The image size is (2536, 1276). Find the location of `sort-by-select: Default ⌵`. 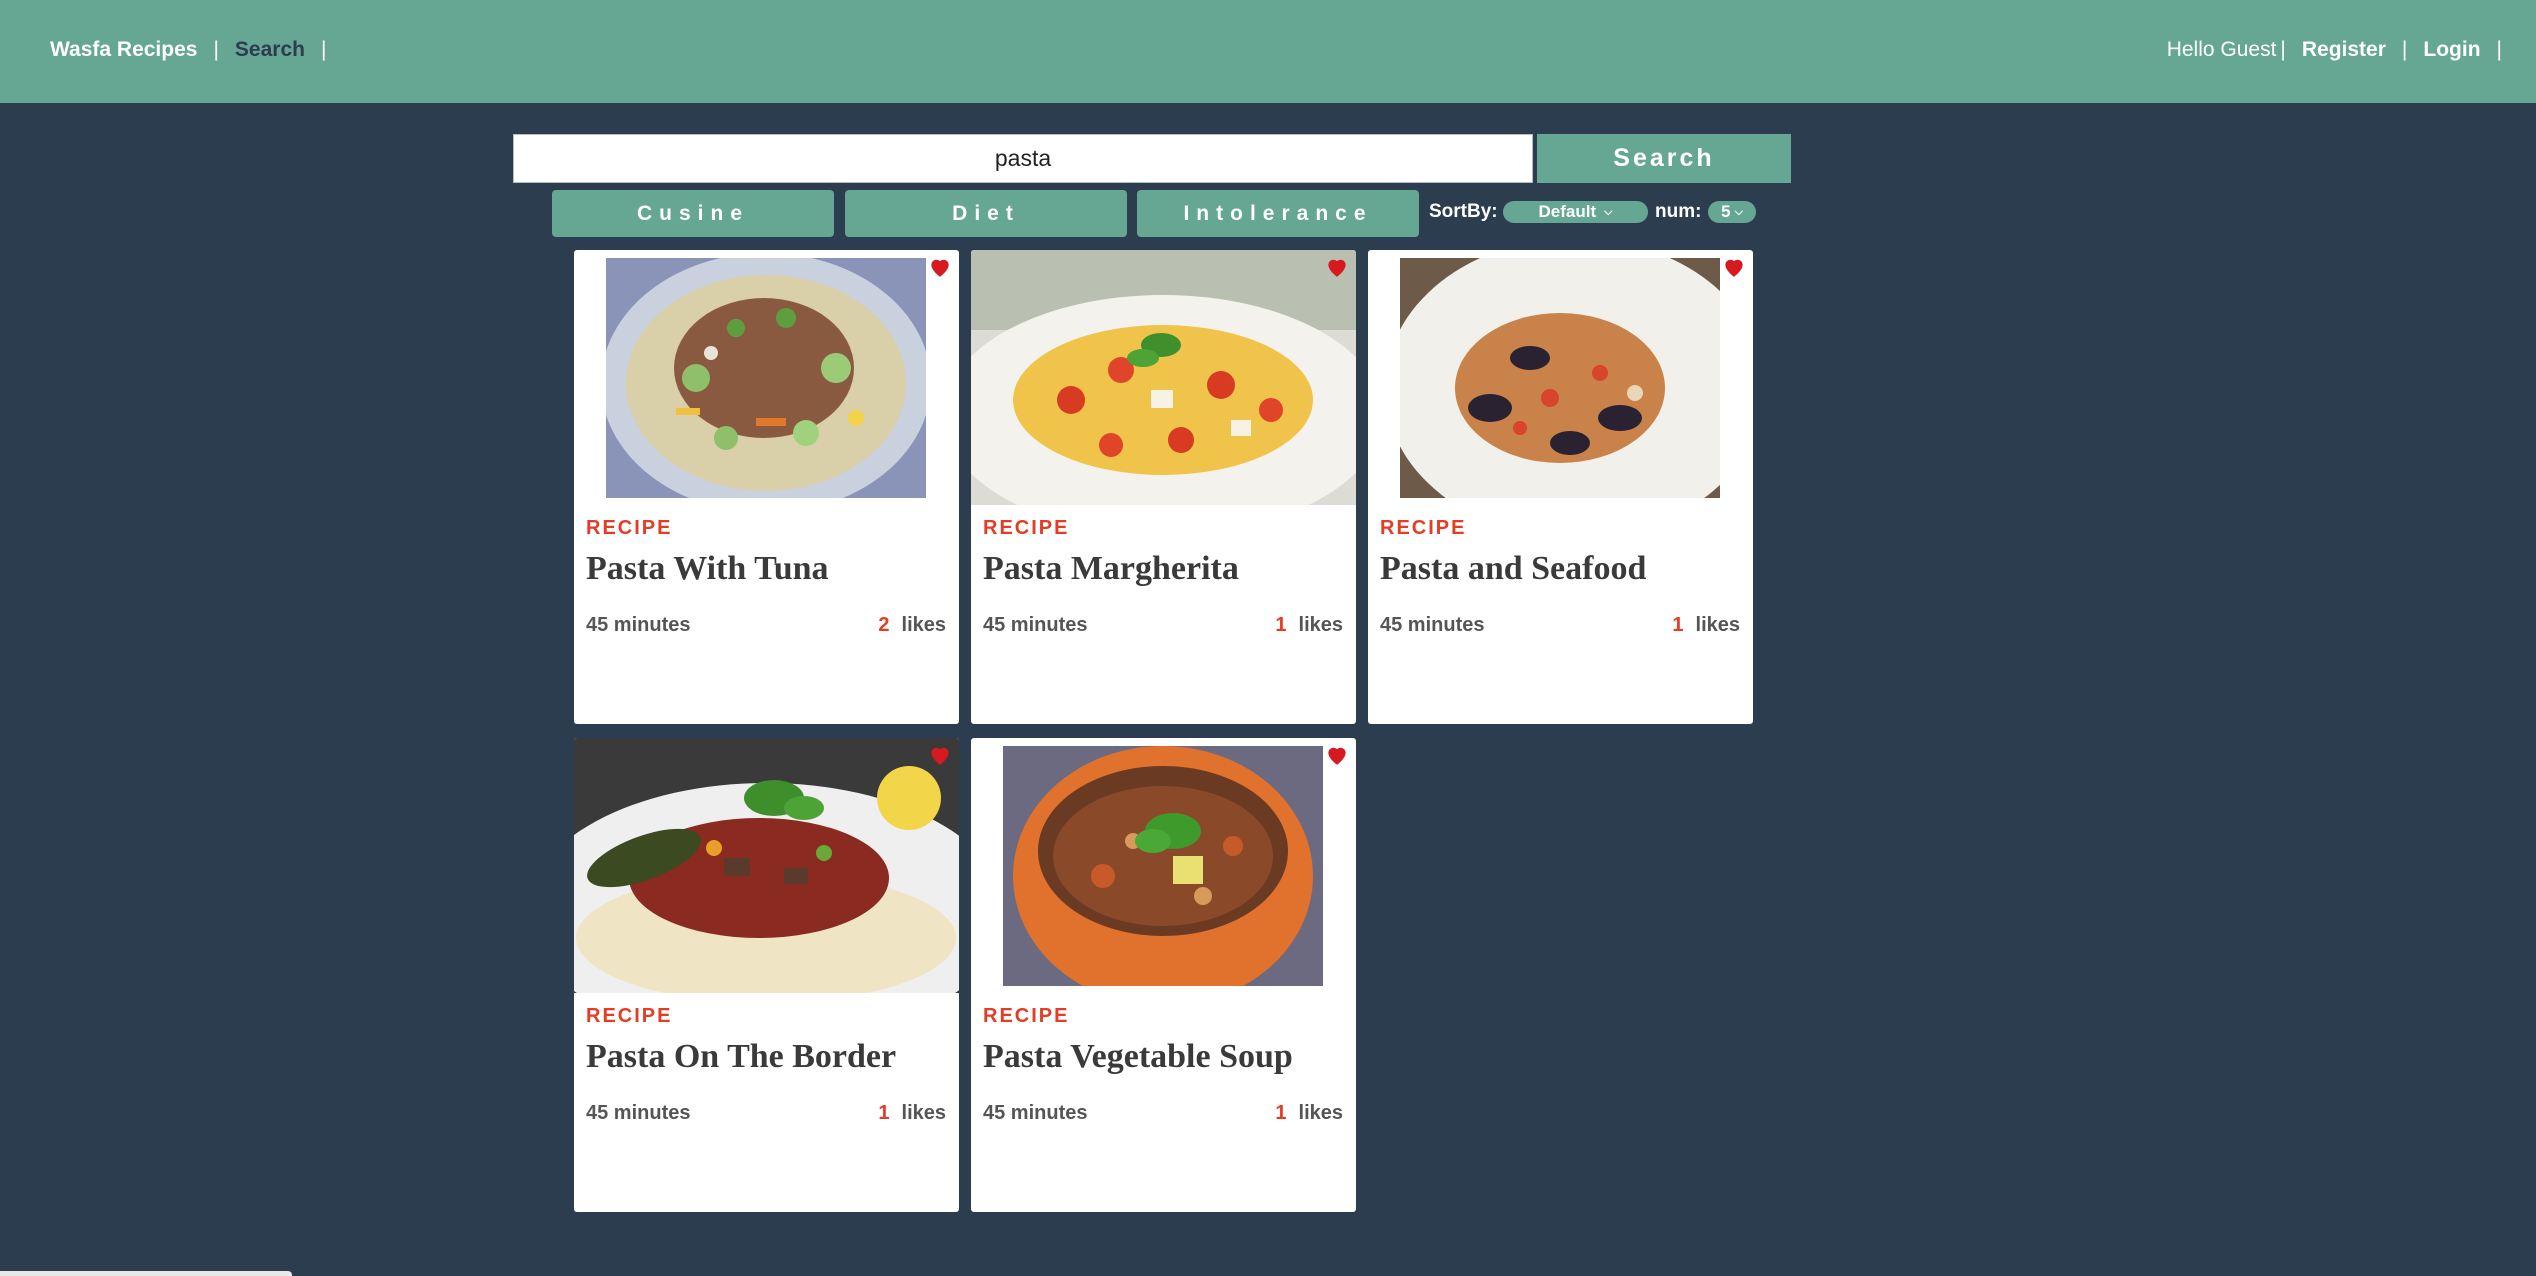

sort-by-select: Default ⌵ is located at coordinates (1575, 212).